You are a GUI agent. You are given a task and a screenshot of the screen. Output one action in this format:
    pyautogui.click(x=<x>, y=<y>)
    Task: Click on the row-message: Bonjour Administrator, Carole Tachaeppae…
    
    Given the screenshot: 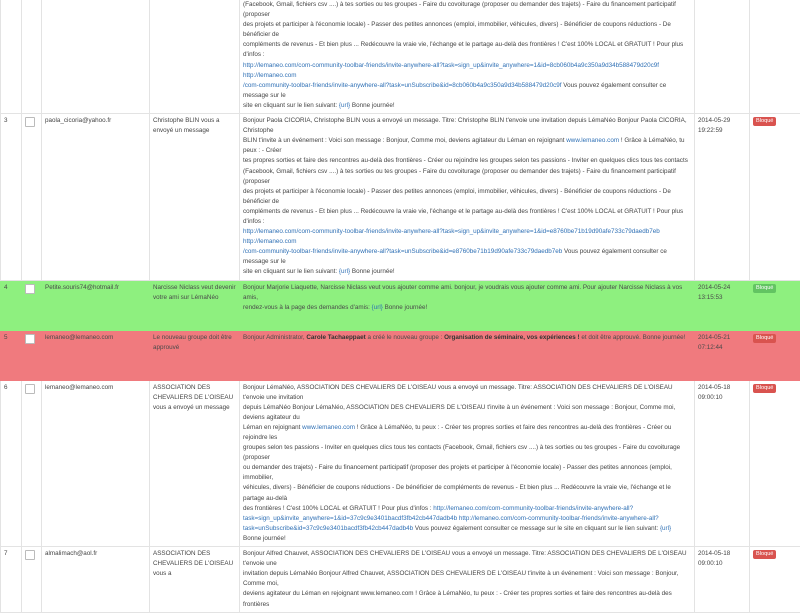 What is the action you would take?
    pyautogui.click(x=467, y=355)
    